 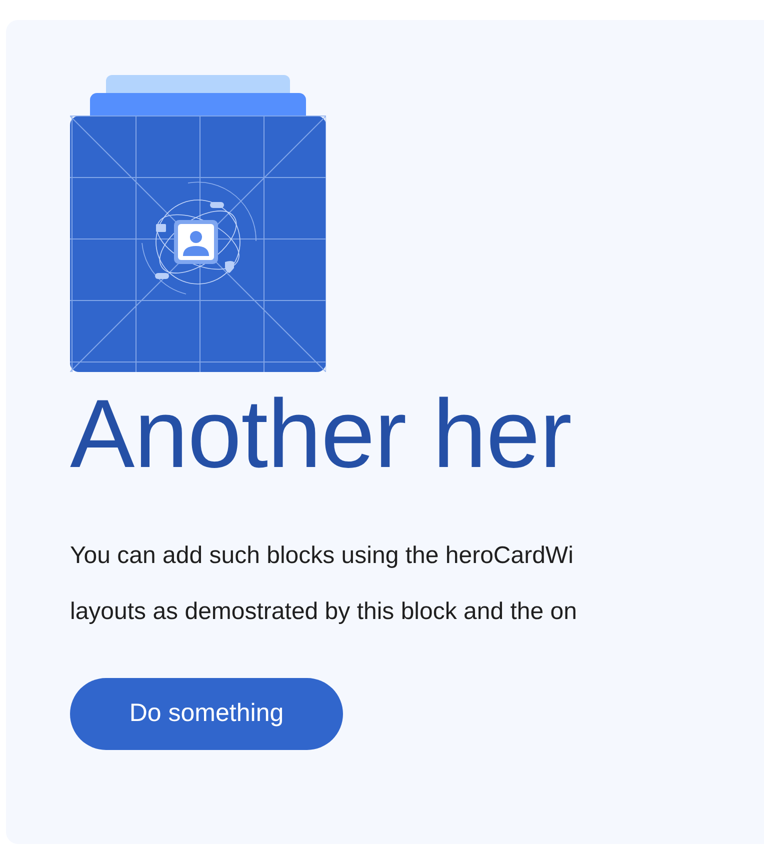 I want to click on hero-heading: Another her, so click(x=321, y=434).